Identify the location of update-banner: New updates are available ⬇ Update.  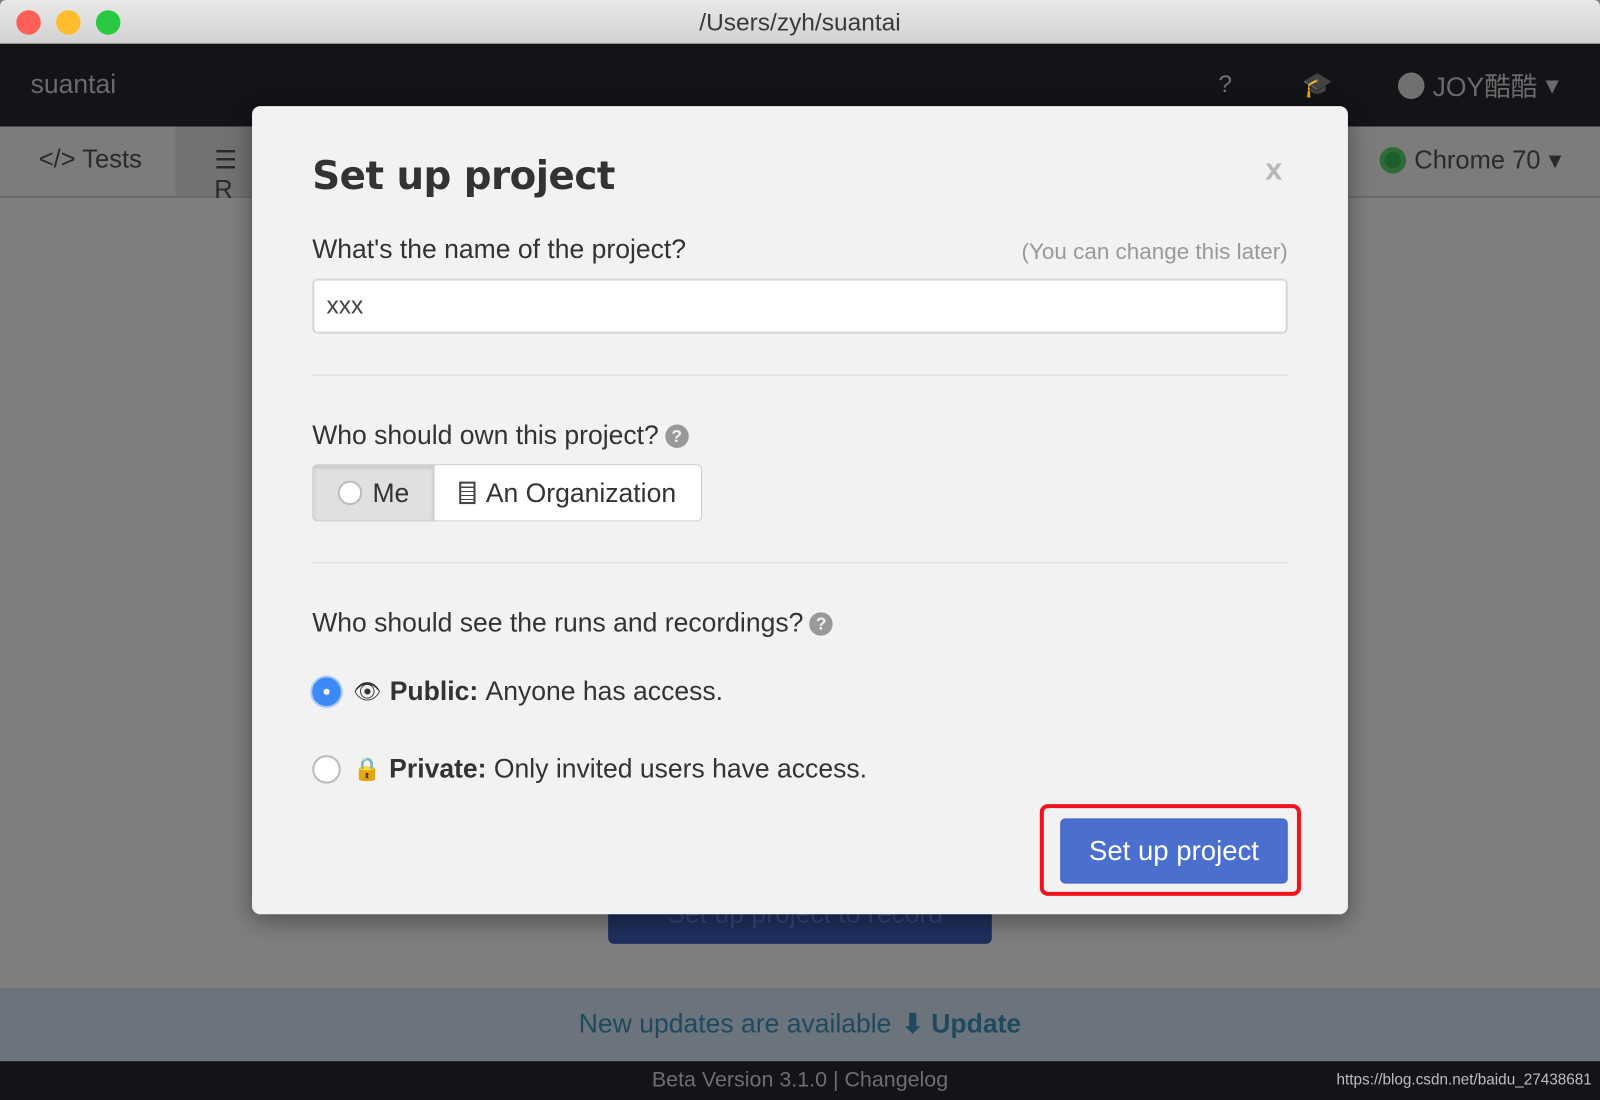
(800, 1024).